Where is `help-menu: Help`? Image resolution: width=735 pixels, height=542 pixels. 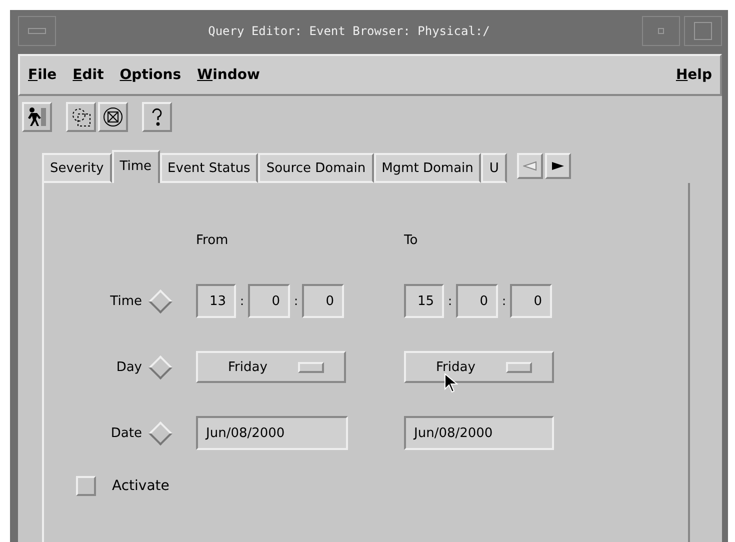 help-menu: Help is located at coordinates (694, 75).